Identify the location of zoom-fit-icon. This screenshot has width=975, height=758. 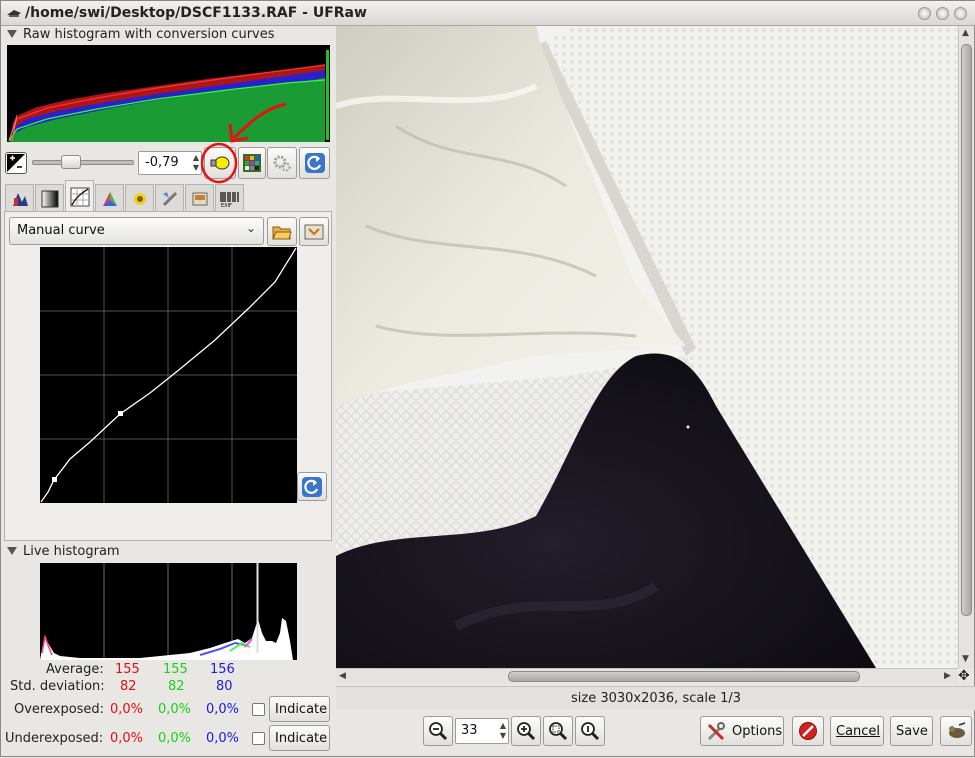
(558, 731).